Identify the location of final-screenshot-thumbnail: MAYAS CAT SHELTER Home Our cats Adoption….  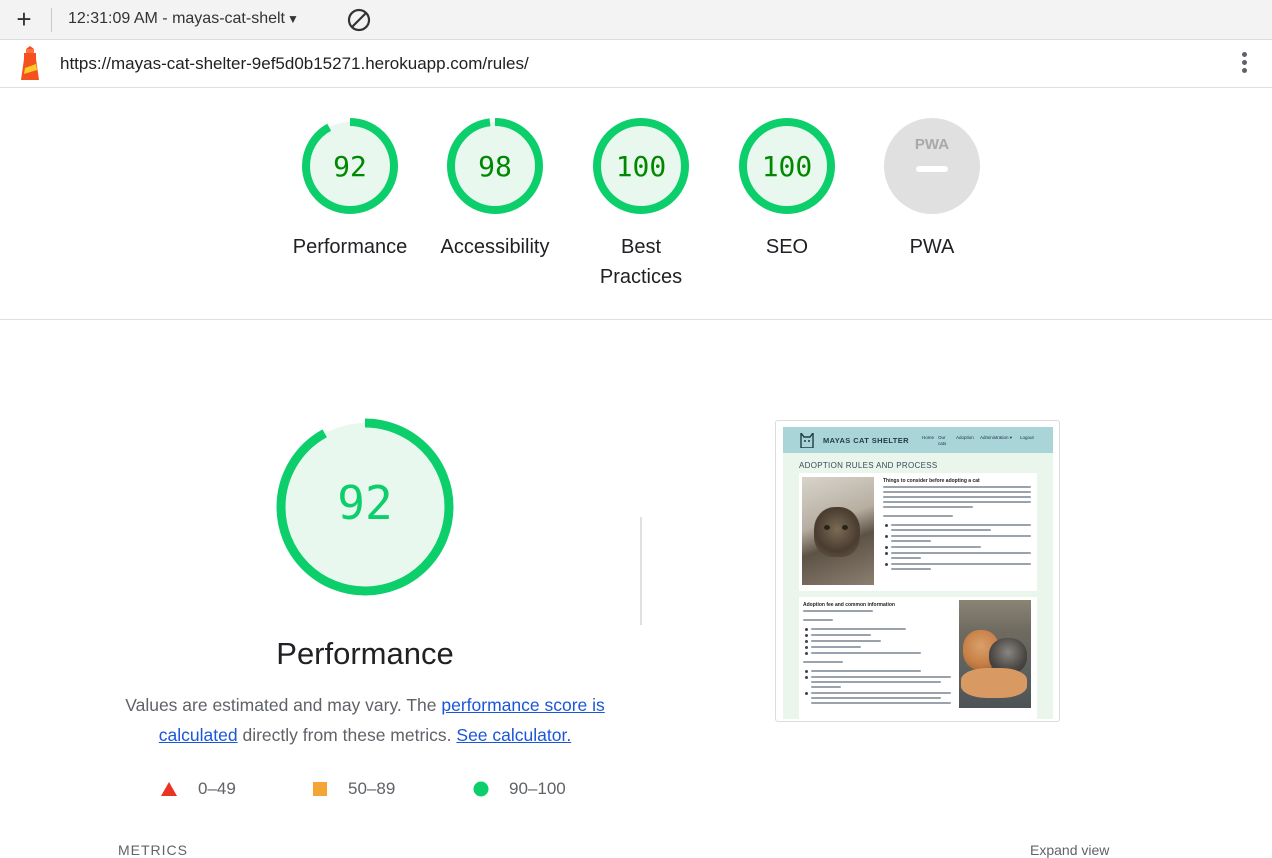
(917, 571).